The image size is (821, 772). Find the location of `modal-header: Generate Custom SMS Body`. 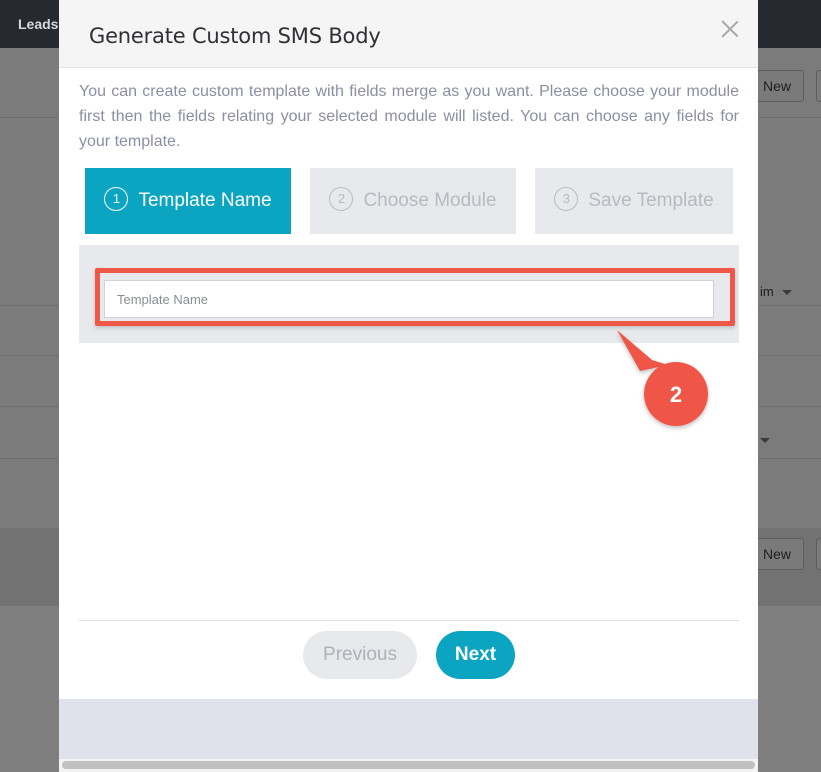

modal-header: Generate Custom SMS Body is located at coordinates (408, 34).